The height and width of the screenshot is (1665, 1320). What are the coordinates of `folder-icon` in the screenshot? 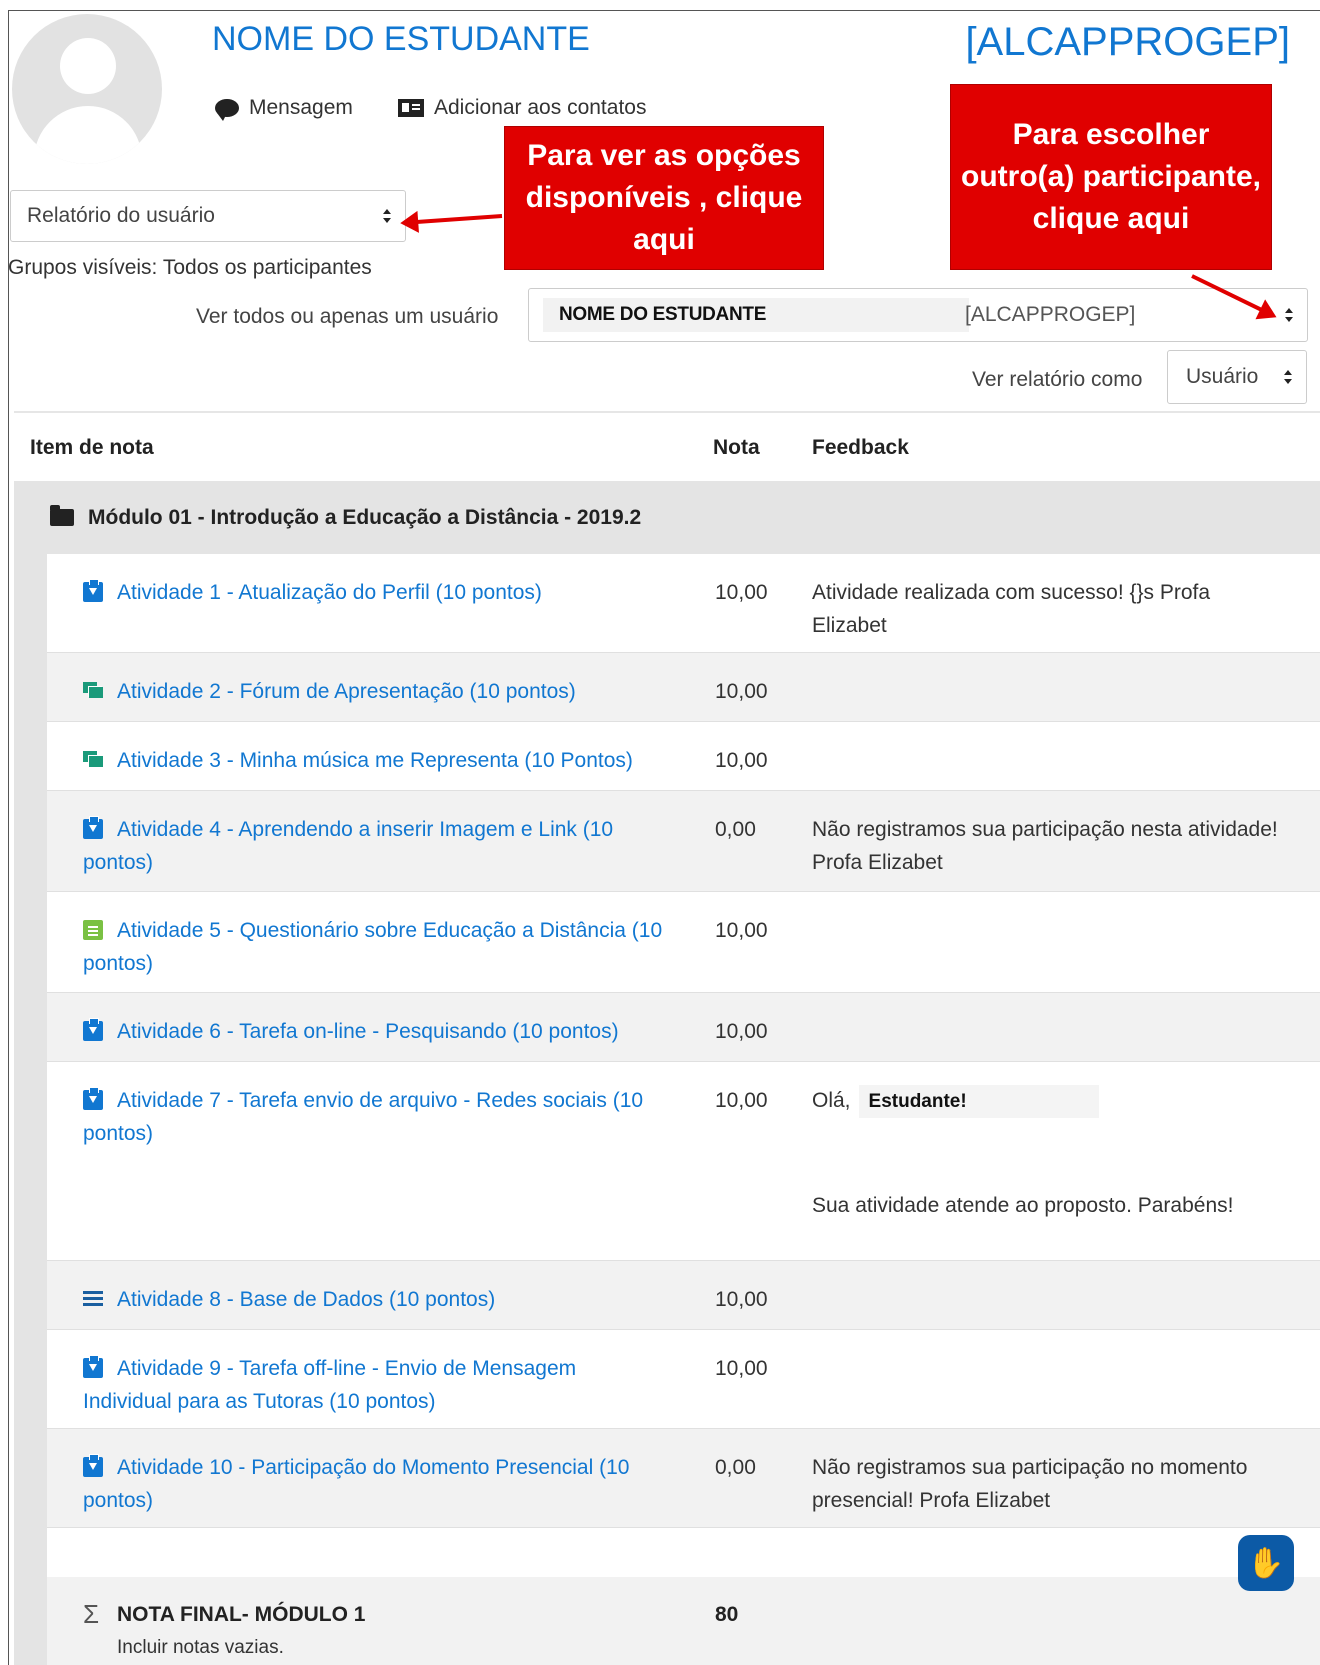 It's located at (62, 515).